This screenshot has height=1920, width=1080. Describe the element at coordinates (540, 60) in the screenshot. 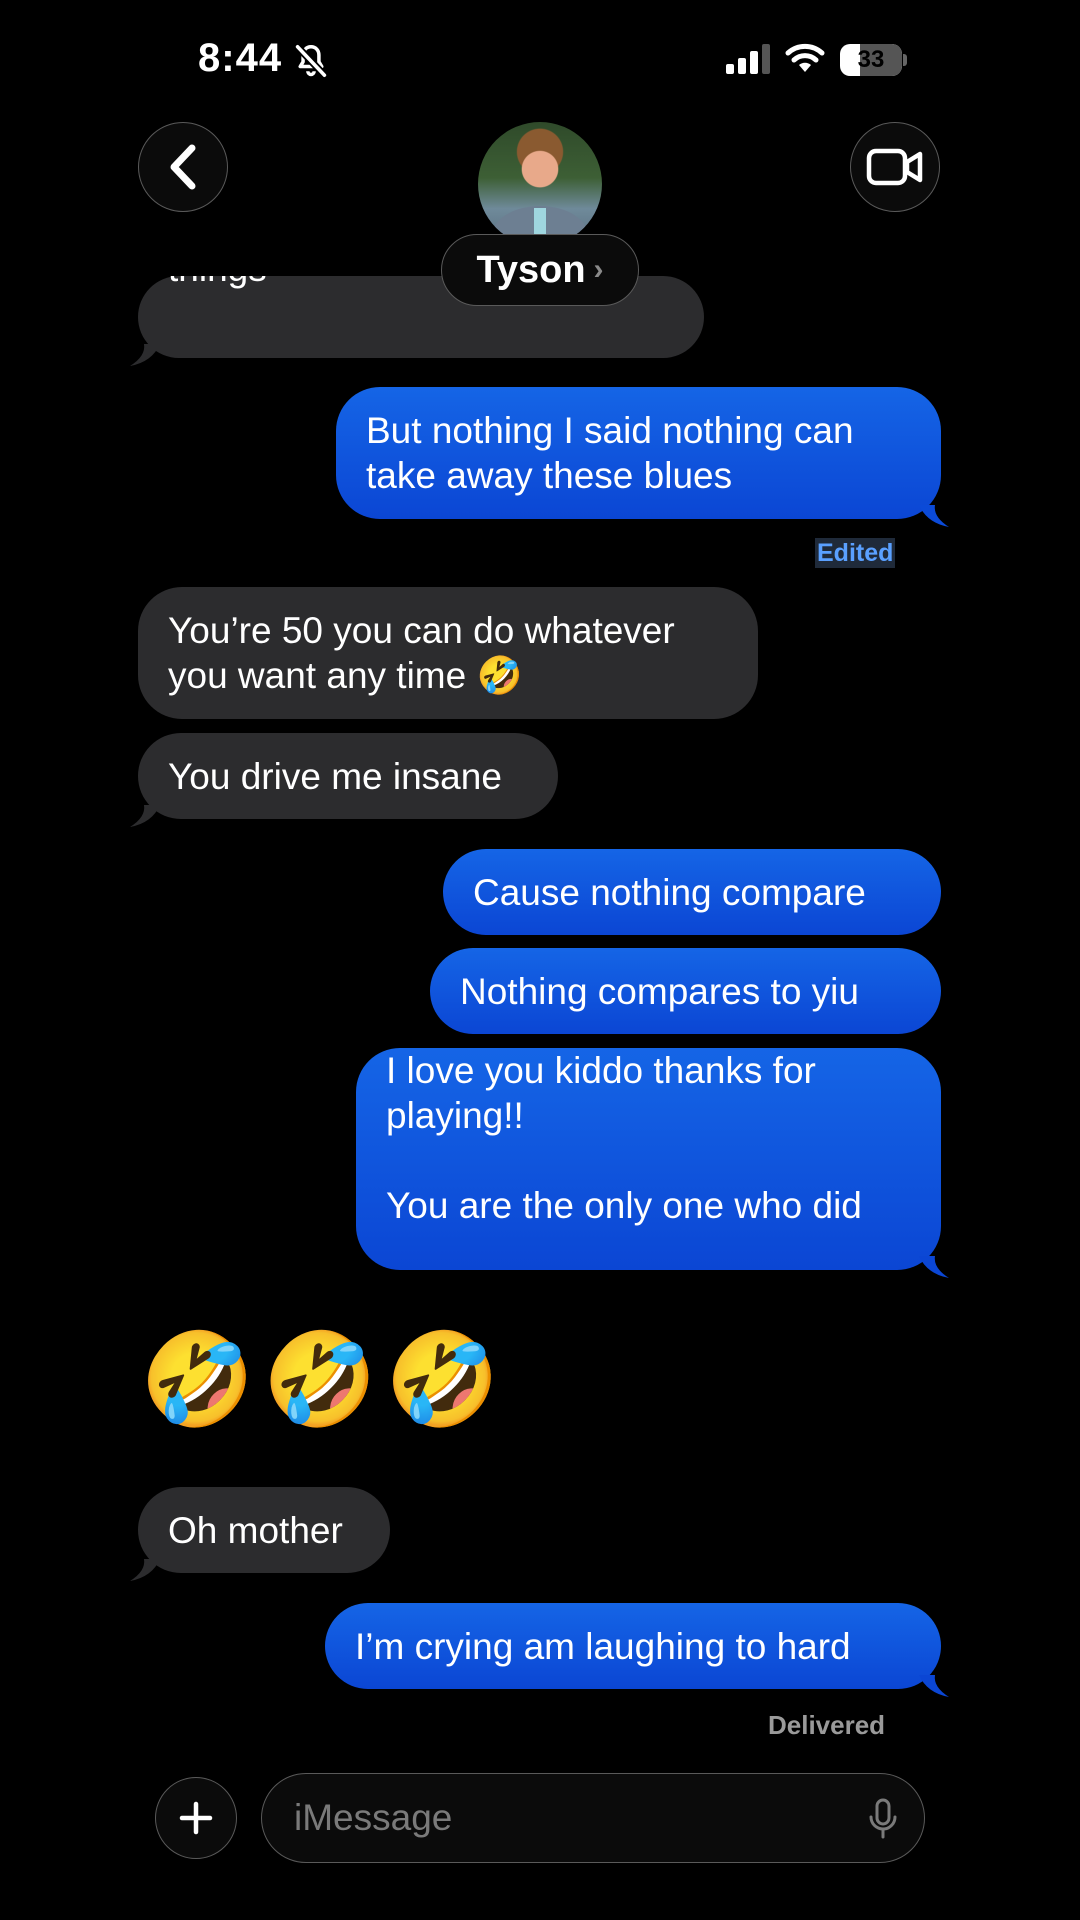

I see `status-bar: 8:44 33` at that location.